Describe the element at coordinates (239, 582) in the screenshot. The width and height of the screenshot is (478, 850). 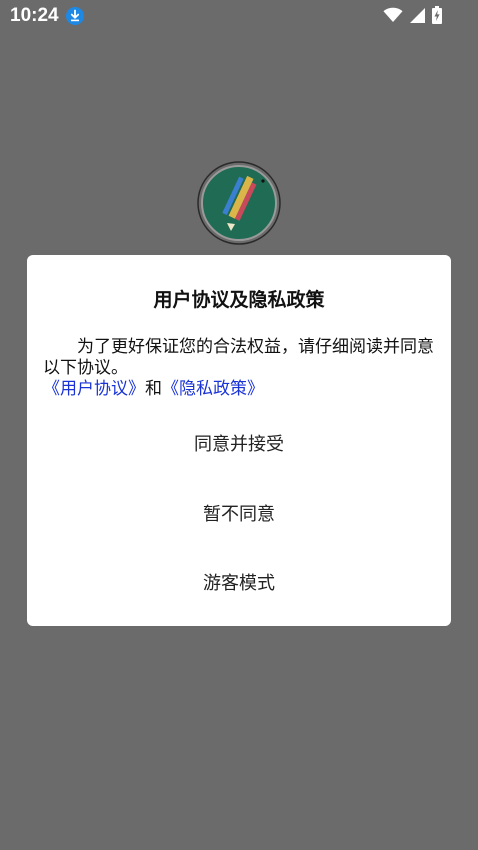
I see `guest-mode-button: 游客模式` at that location.